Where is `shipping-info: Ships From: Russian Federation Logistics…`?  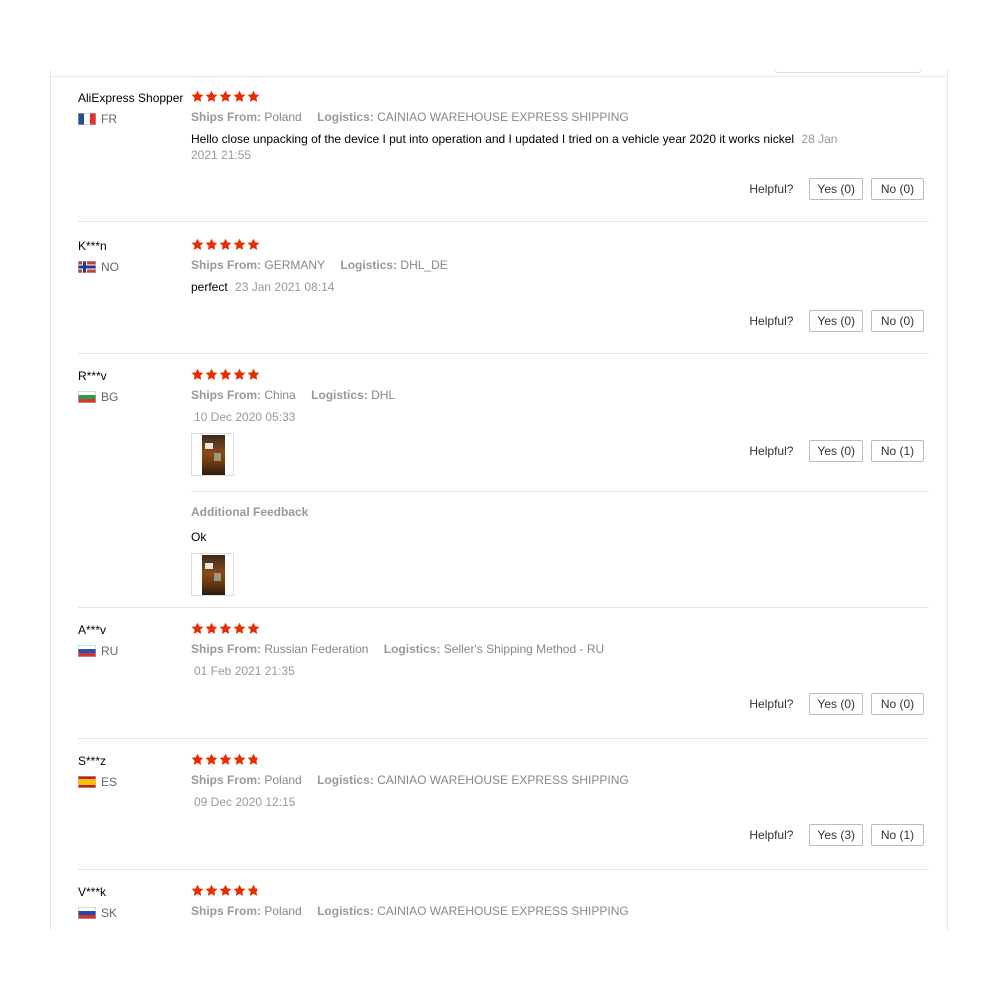
shipping-info: Ships From: Russian Federation Logistics… is located at coordinates (560, 649).